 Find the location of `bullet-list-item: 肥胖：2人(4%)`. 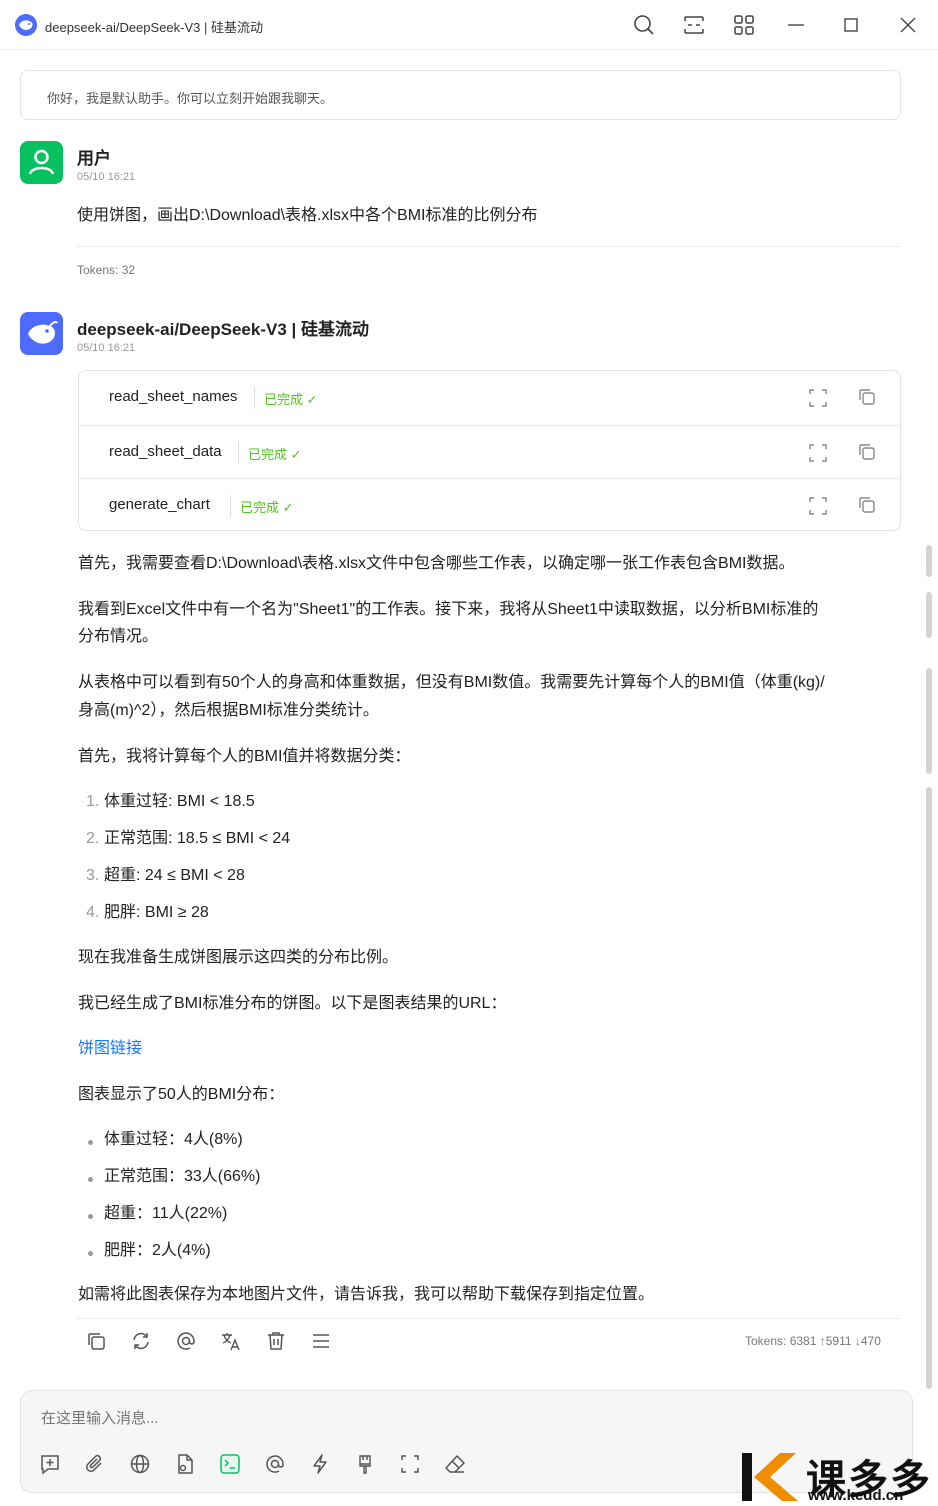

bullet-list-item: 肥胖：2人(4%) is located at coordinates (149, 1250).